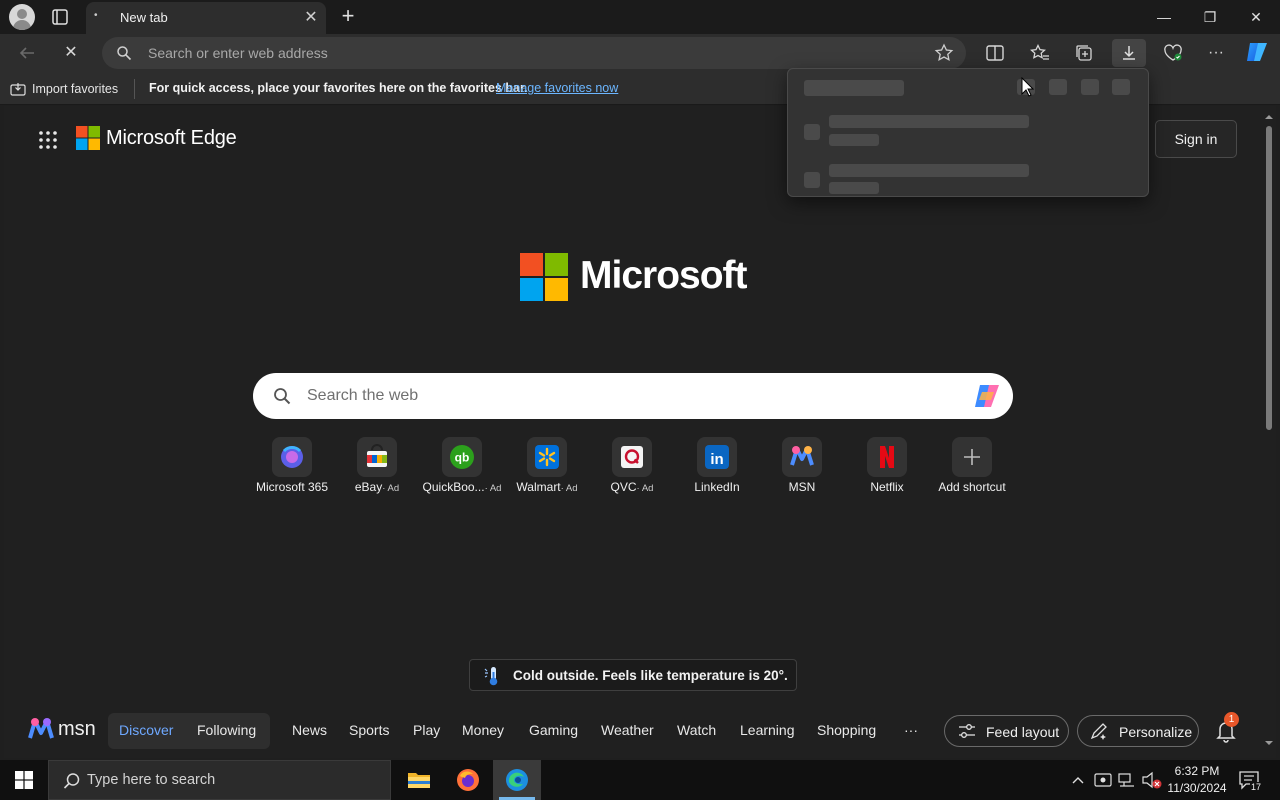 The width and height of the screenshot is (1280, 800). Describe the element at coordinates (911, 730) in the screenshot. I see `nav-more-icon: ···` at that location.